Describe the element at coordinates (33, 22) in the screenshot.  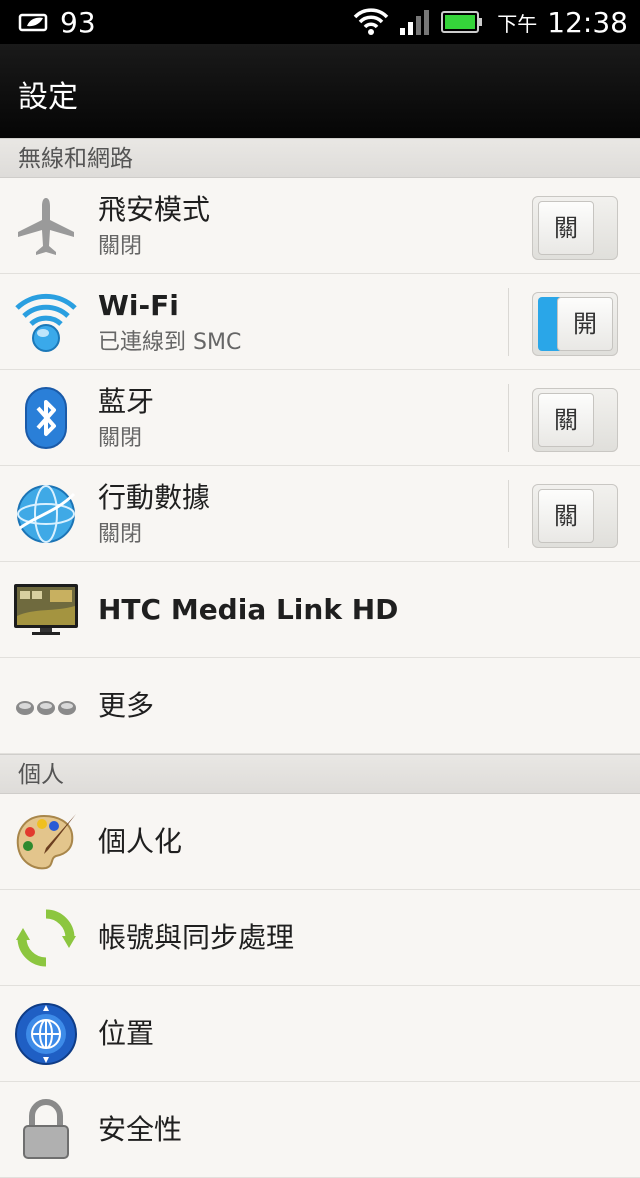
I see `notification-leaf-icon` at that location.